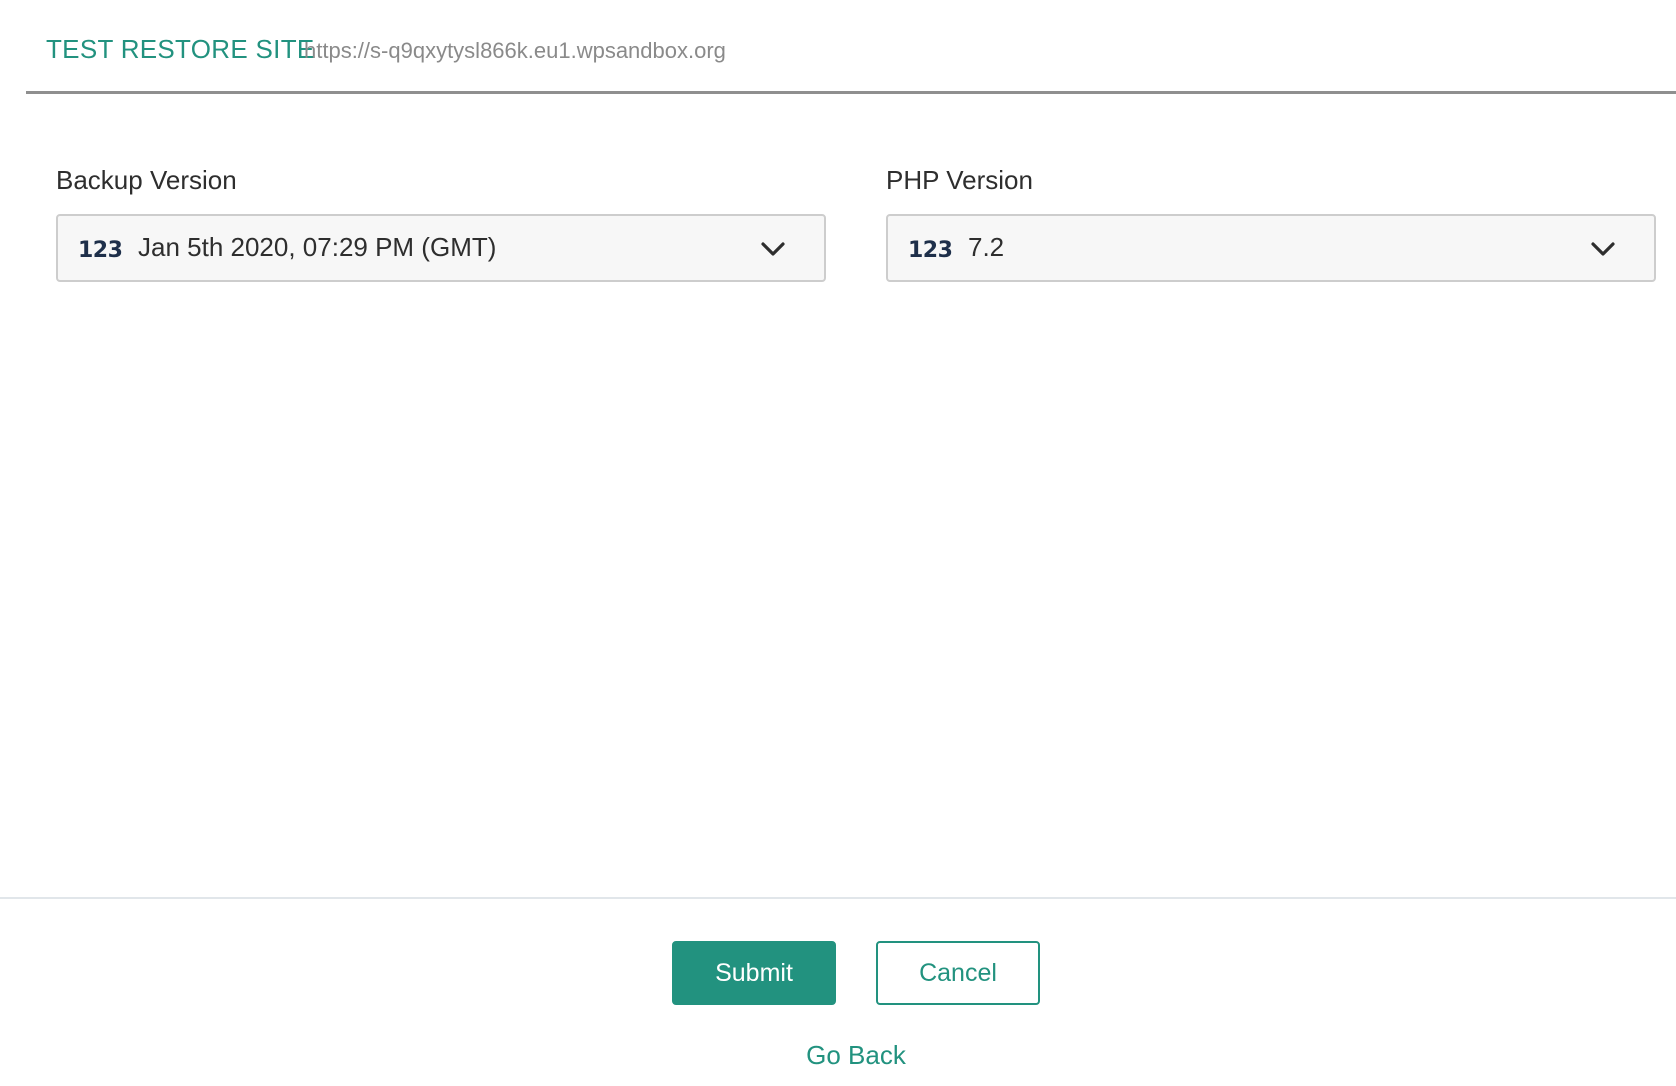 This screenshot has height=1086, width=1676. What do you see at coordinates (838, 898) in the screenshot?
I see `footer-divider` at bounding box center [838, 898].